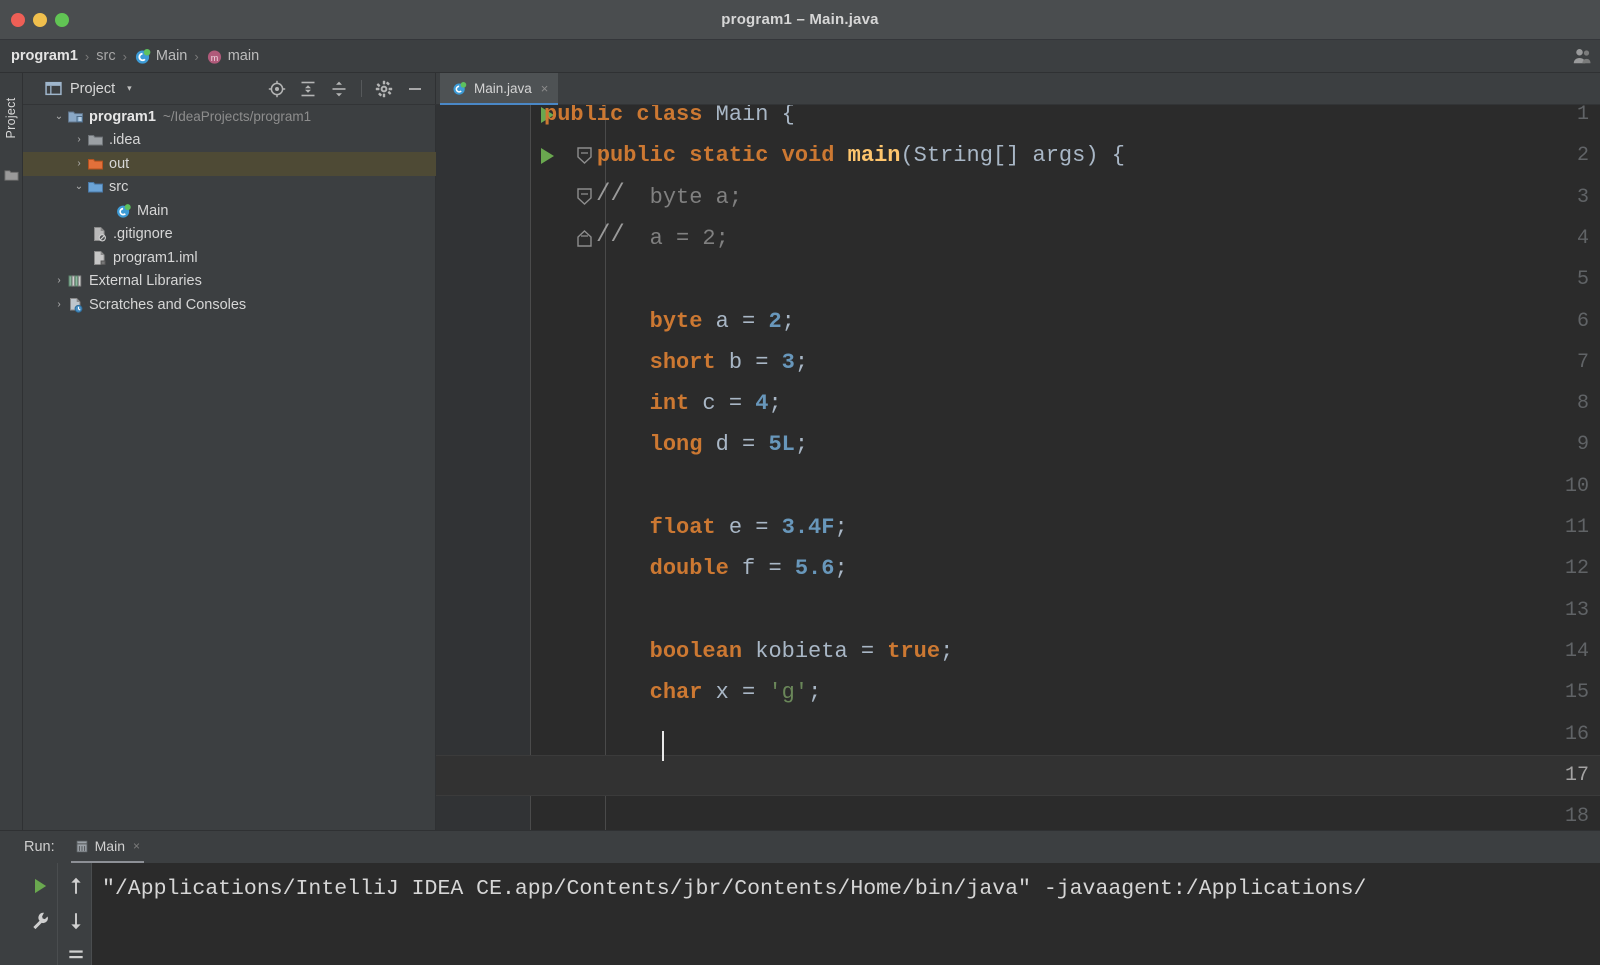  I want to click on code-line: int c = 4;, so click(663, 403).